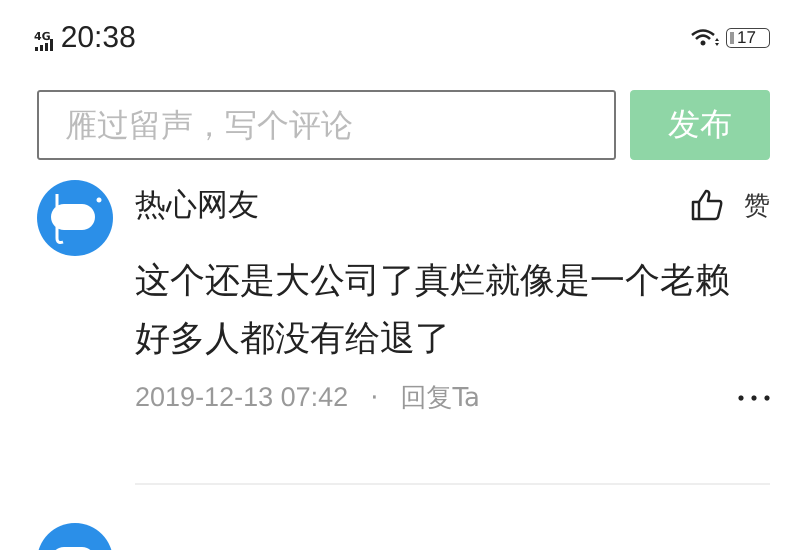 This screenshot has height=550, width=800. I want to click on thumbs-up-icon, so click(707, 205).